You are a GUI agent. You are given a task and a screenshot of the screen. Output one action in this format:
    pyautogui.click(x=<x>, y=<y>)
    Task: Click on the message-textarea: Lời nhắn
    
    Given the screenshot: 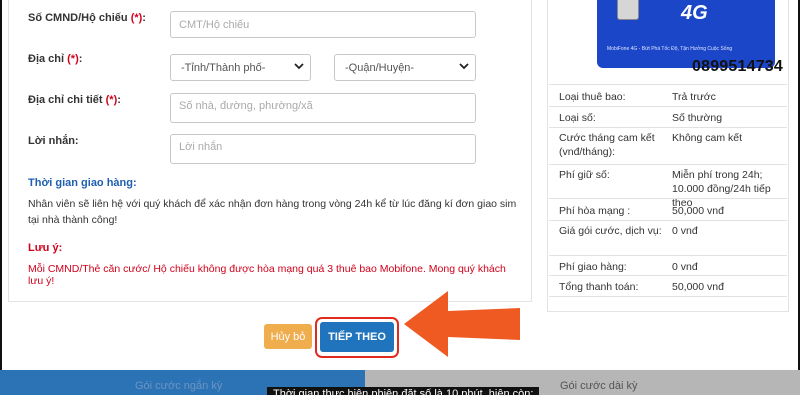 What is the action you would take?
    pyautogui.click(x=323, y=149)
    